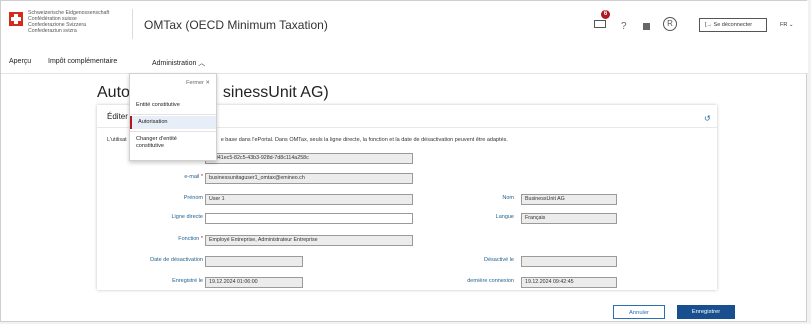 This screenshot has height=324, width=811. I want to click on ligne-directe-label: Ligne directe, so click(187, 217).